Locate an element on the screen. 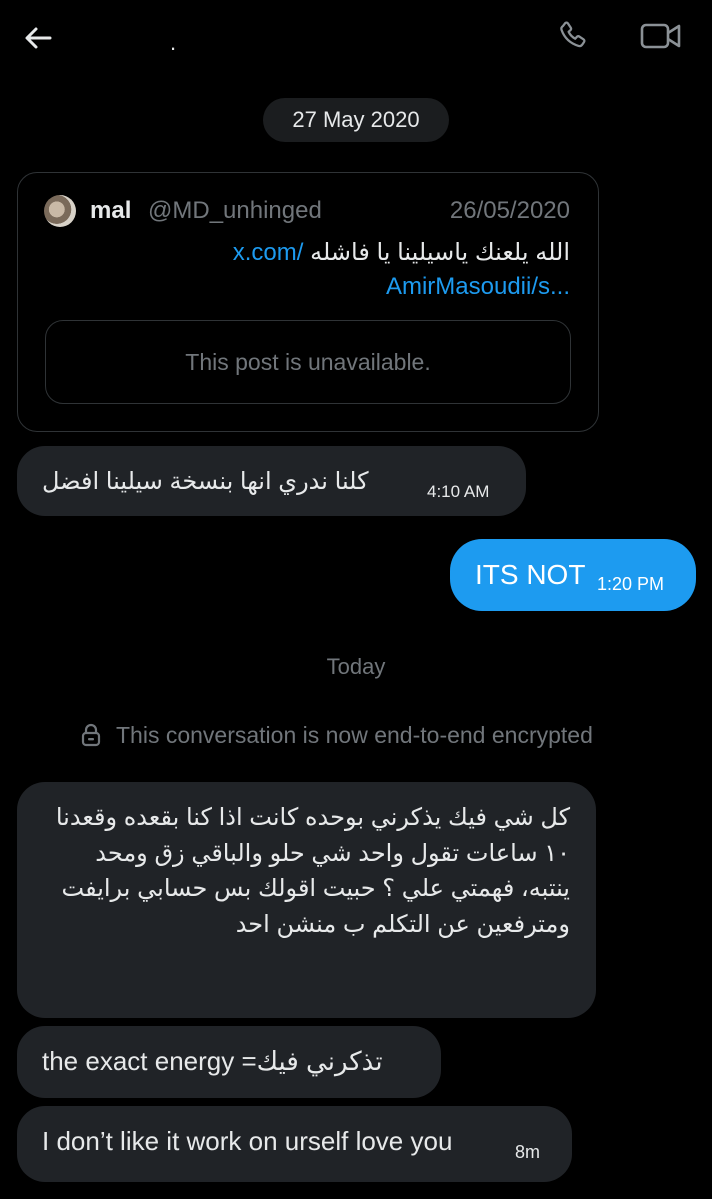 The width and height of the screenshot is (712, 1199). post-date: 26/05/2020 is located at coordinates (509, 210).